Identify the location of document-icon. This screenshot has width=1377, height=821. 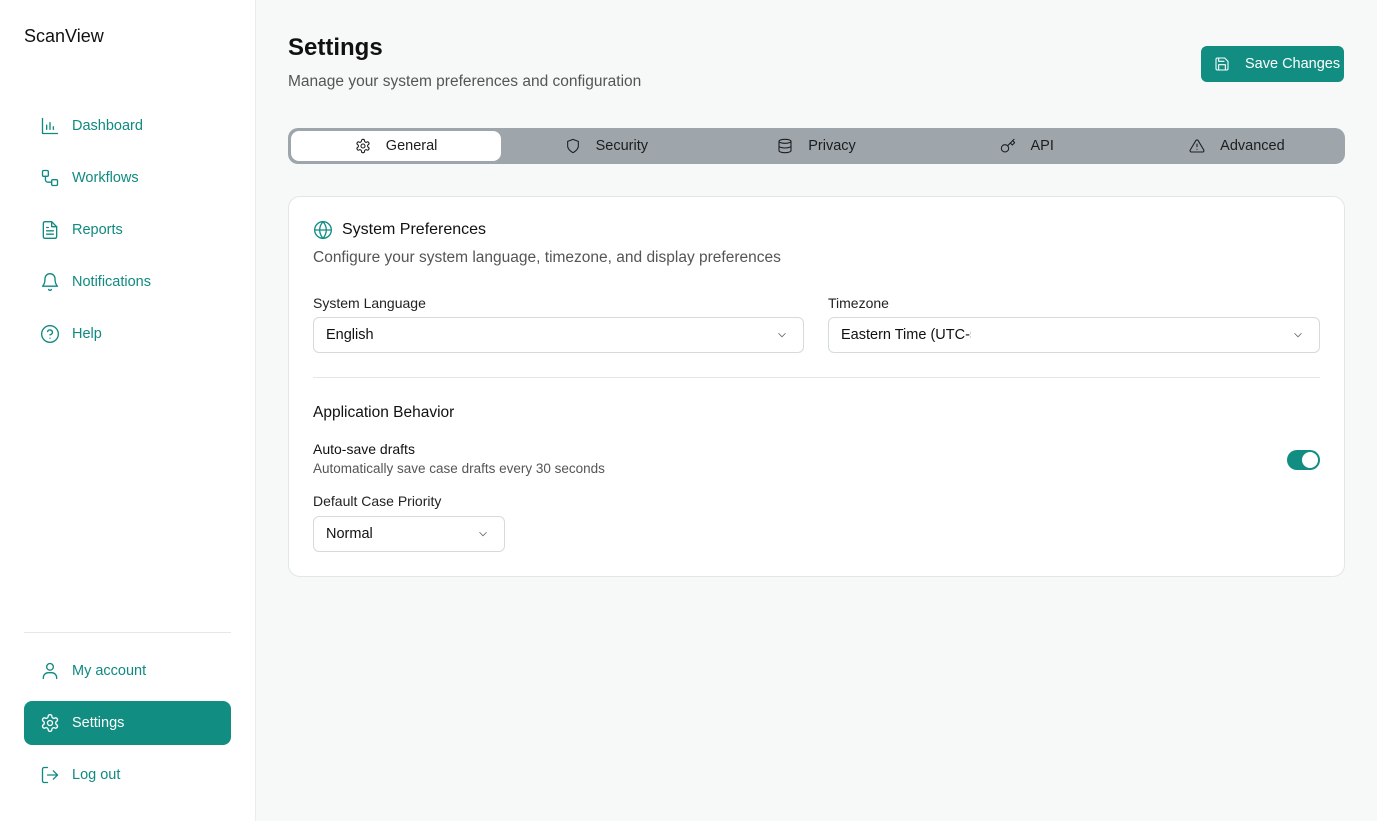
(50, 230).